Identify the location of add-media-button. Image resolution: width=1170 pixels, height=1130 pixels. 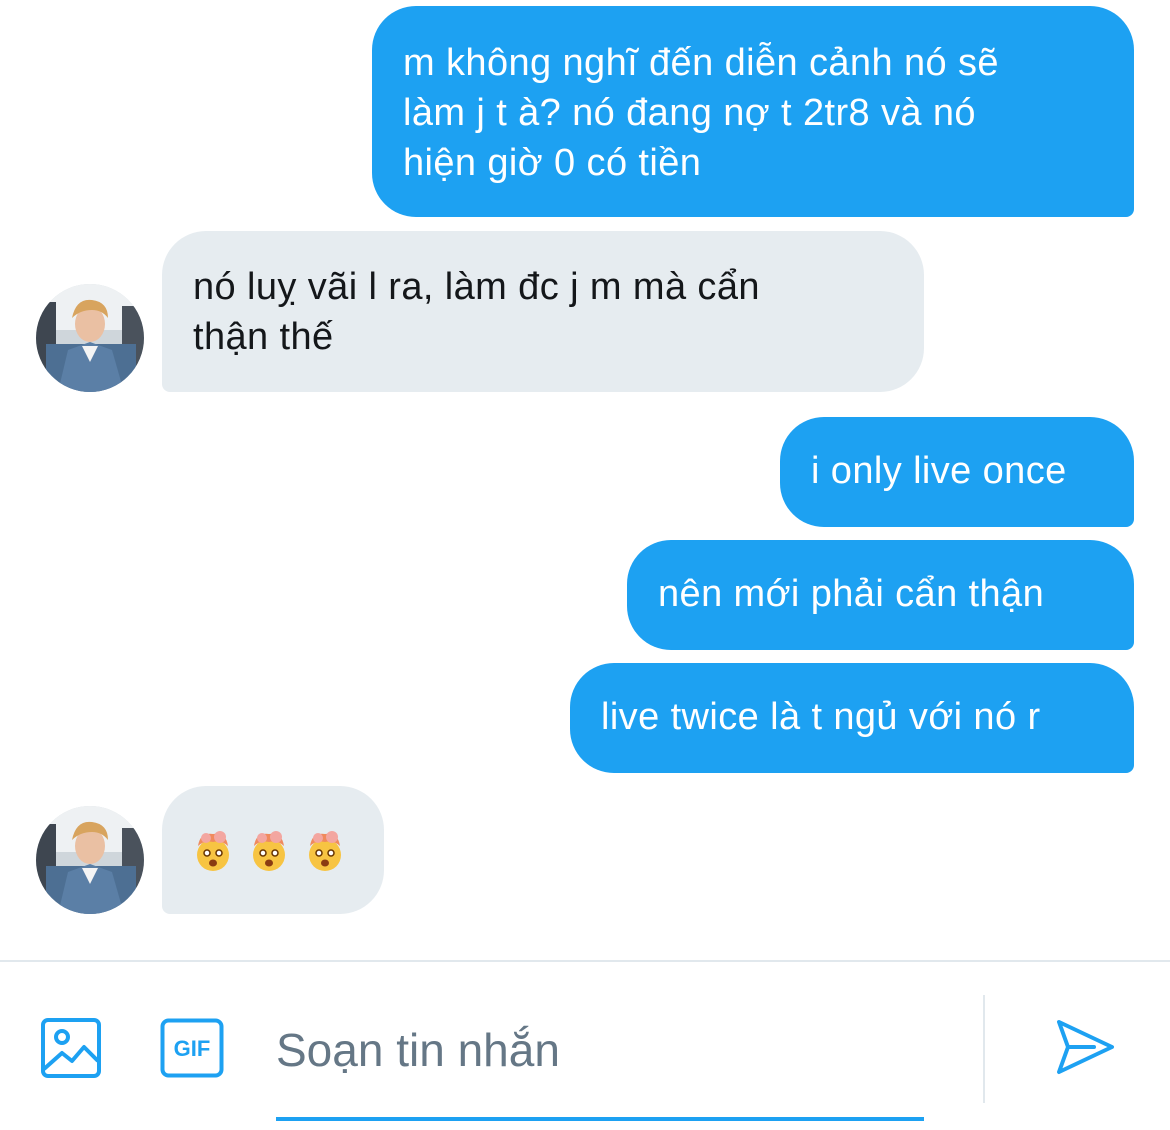
(71, 1048).